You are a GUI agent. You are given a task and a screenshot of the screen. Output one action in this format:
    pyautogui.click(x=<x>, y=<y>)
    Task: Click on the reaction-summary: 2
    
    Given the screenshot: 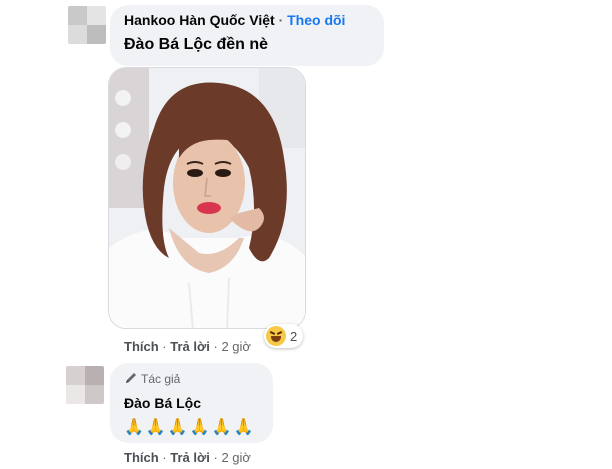 What is the action you would take?
    pyautogui.click(x=284, y=336)
    